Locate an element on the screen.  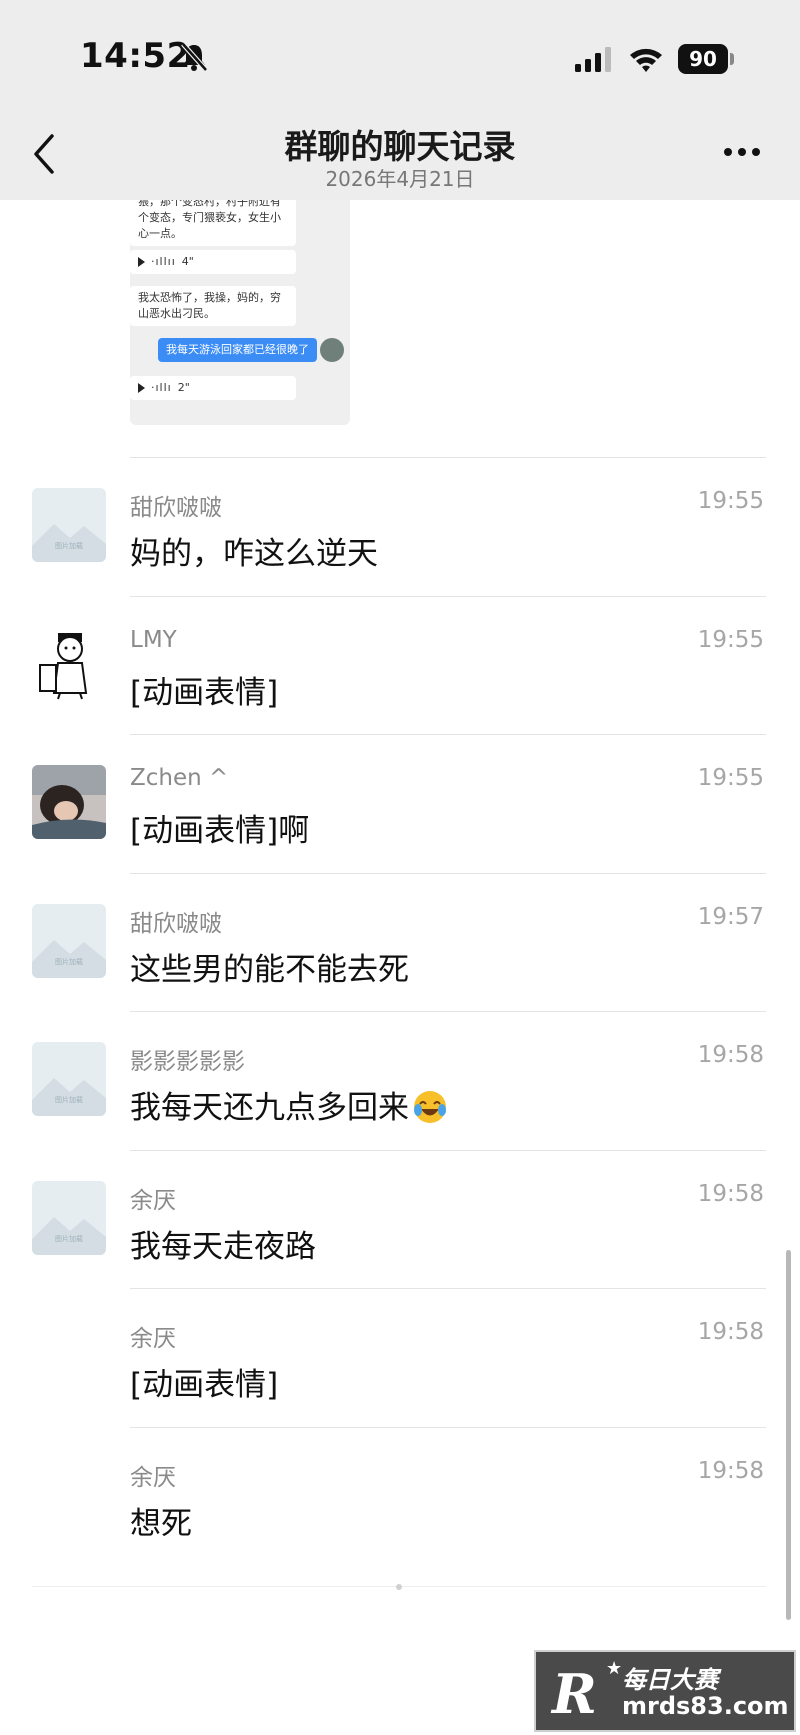
message-row: LMY 19:55 [动画表情] is located at coordinates (400, 666).